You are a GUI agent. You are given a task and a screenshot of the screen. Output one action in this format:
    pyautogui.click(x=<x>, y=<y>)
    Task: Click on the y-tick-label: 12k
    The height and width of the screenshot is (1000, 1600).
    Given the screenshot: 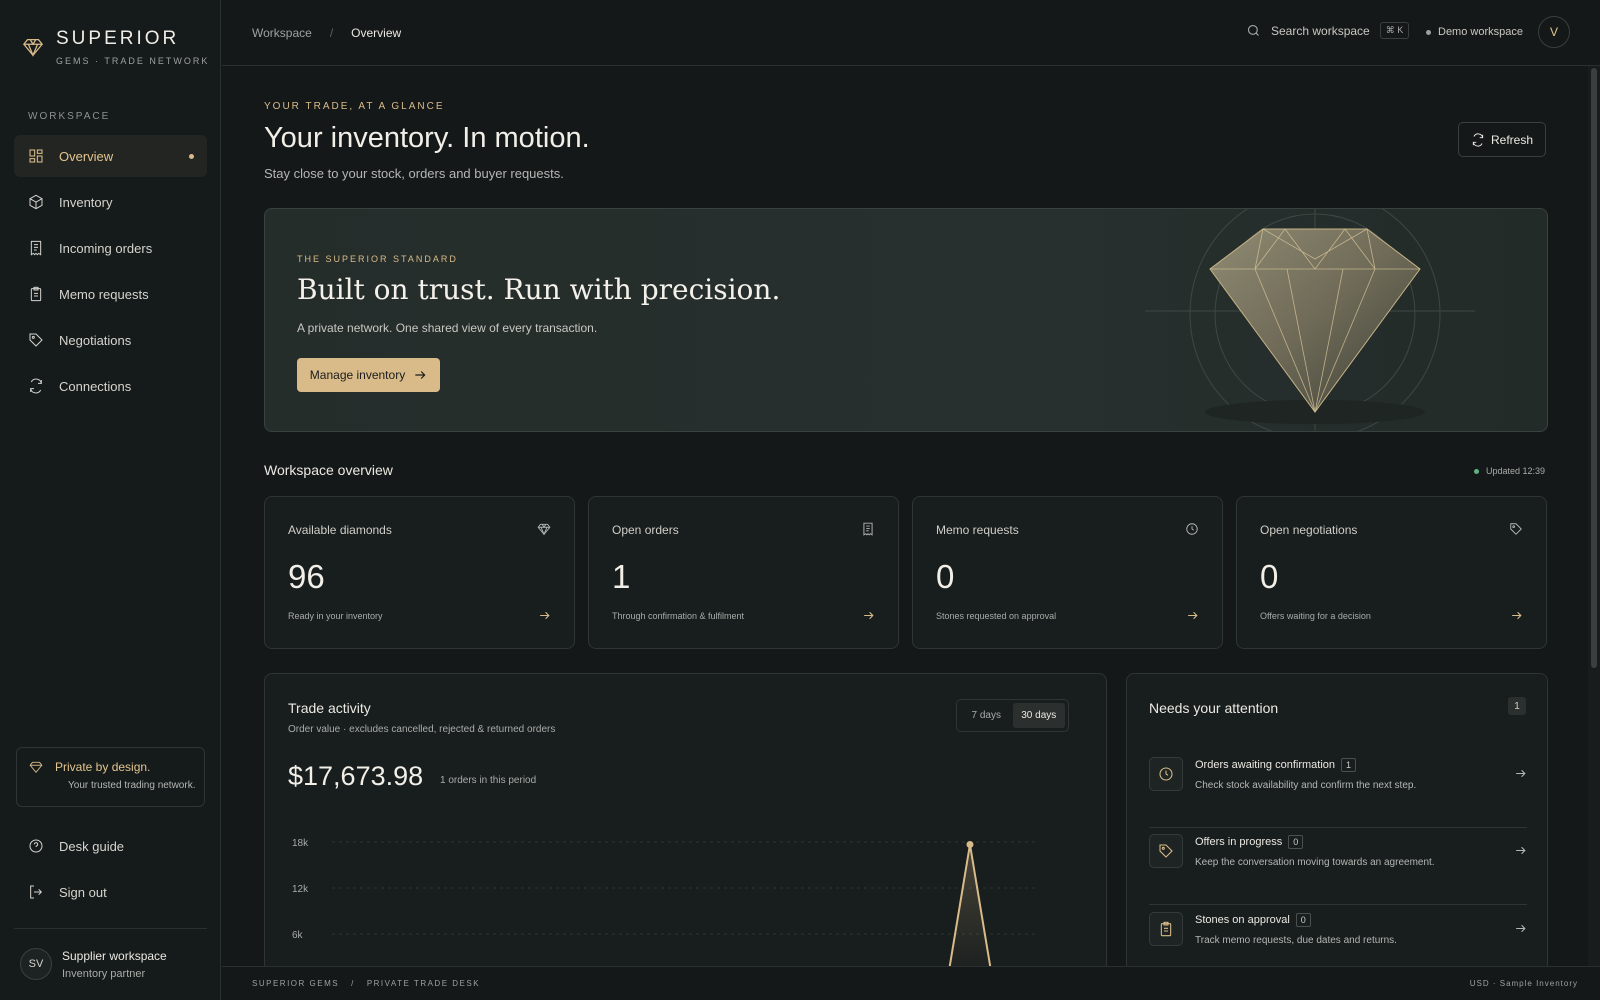 What is the action you would take?
    pyautogui.click(x=300, y=889)
    